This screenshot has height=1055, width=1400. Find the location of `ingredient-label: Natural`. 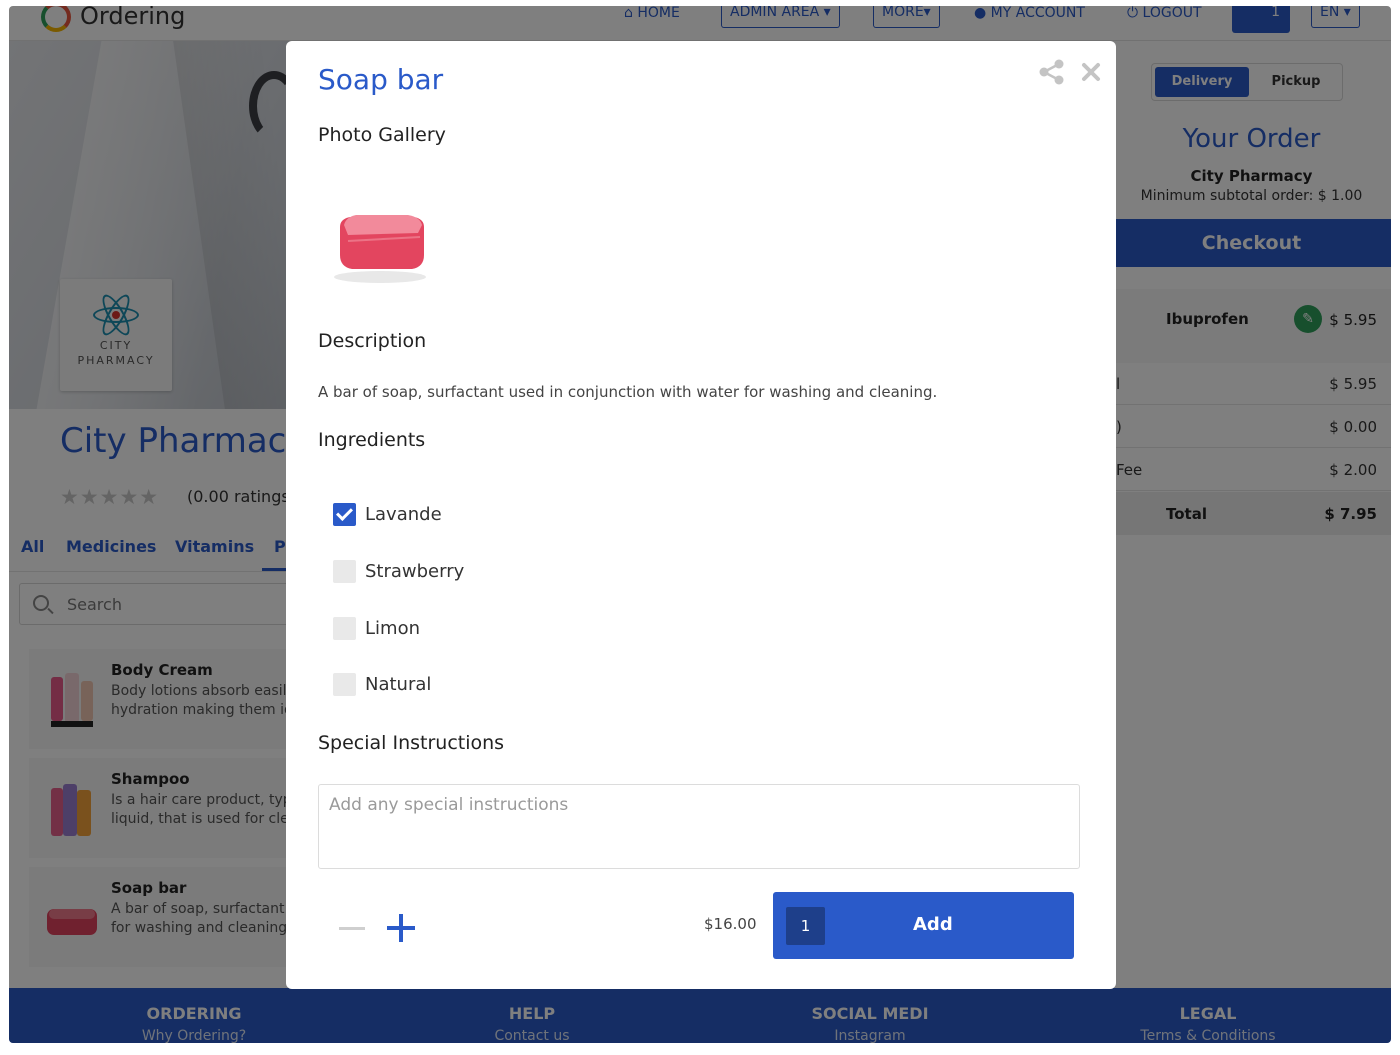

ingredient-label: Natural is located at coordinates (398, 684).